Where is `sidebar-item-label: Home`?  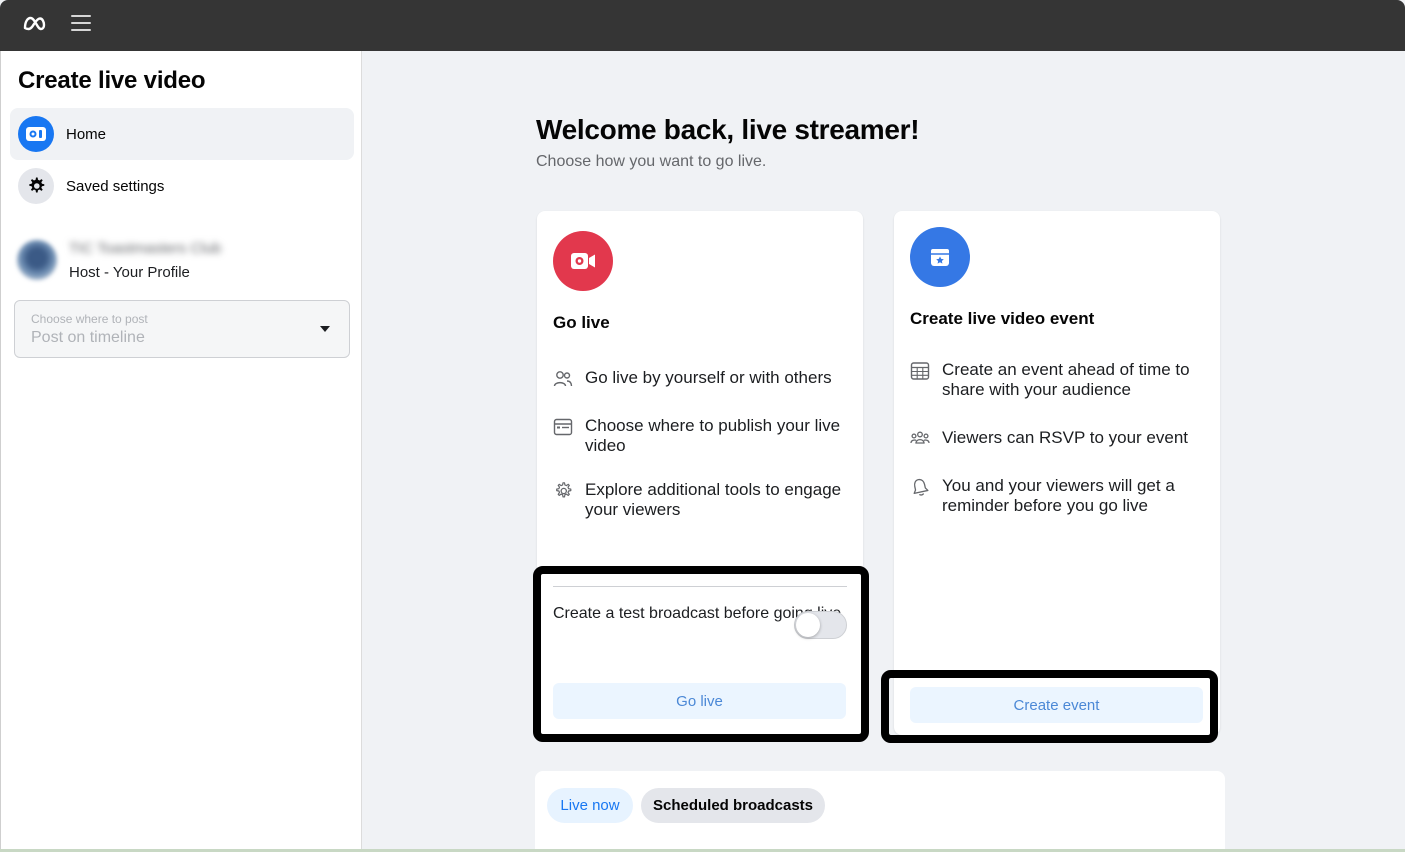
sidebar-item-label: Home is located at coordinates (86, 134).